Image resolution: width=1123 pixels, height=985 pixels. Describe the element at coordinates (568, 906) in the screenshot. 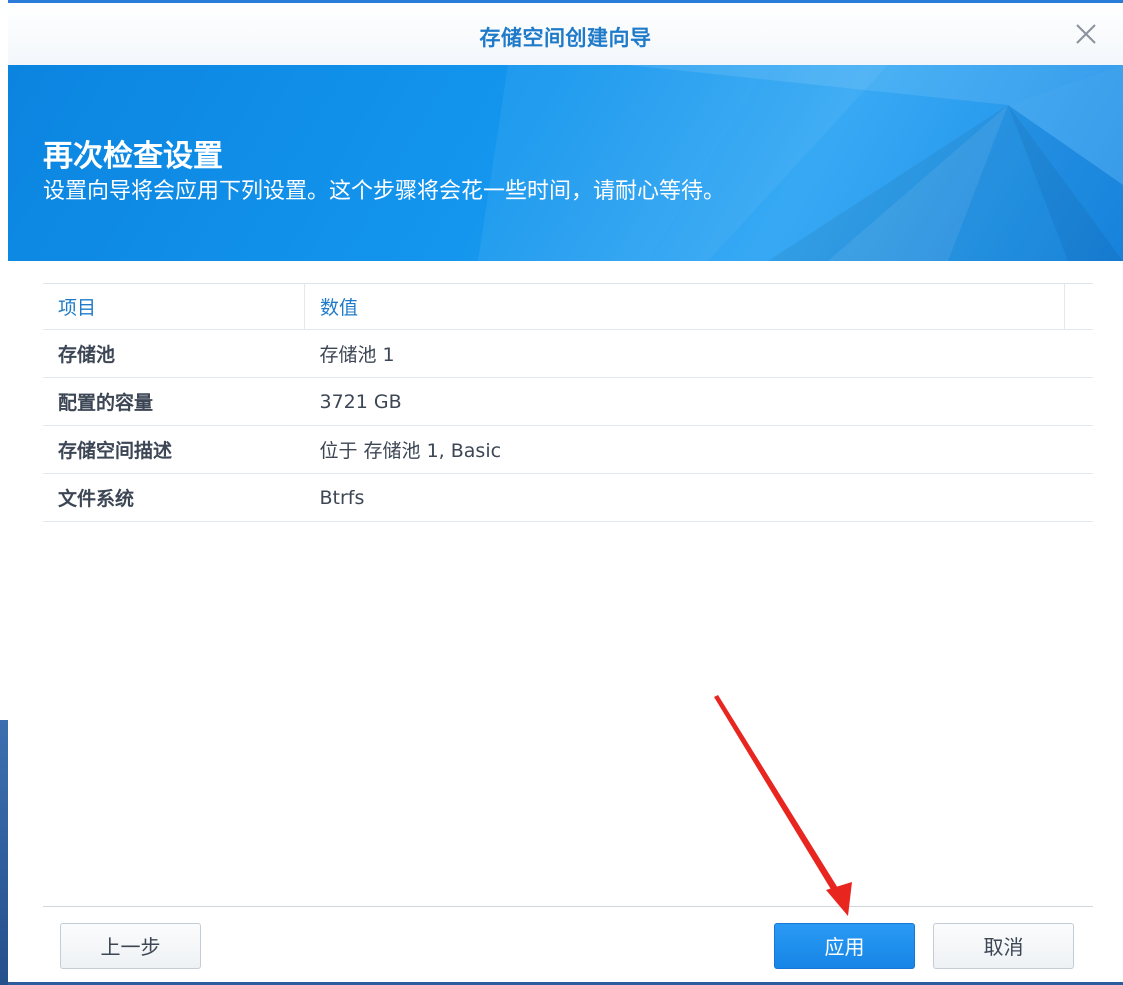

I see `footer-divider` at that location.